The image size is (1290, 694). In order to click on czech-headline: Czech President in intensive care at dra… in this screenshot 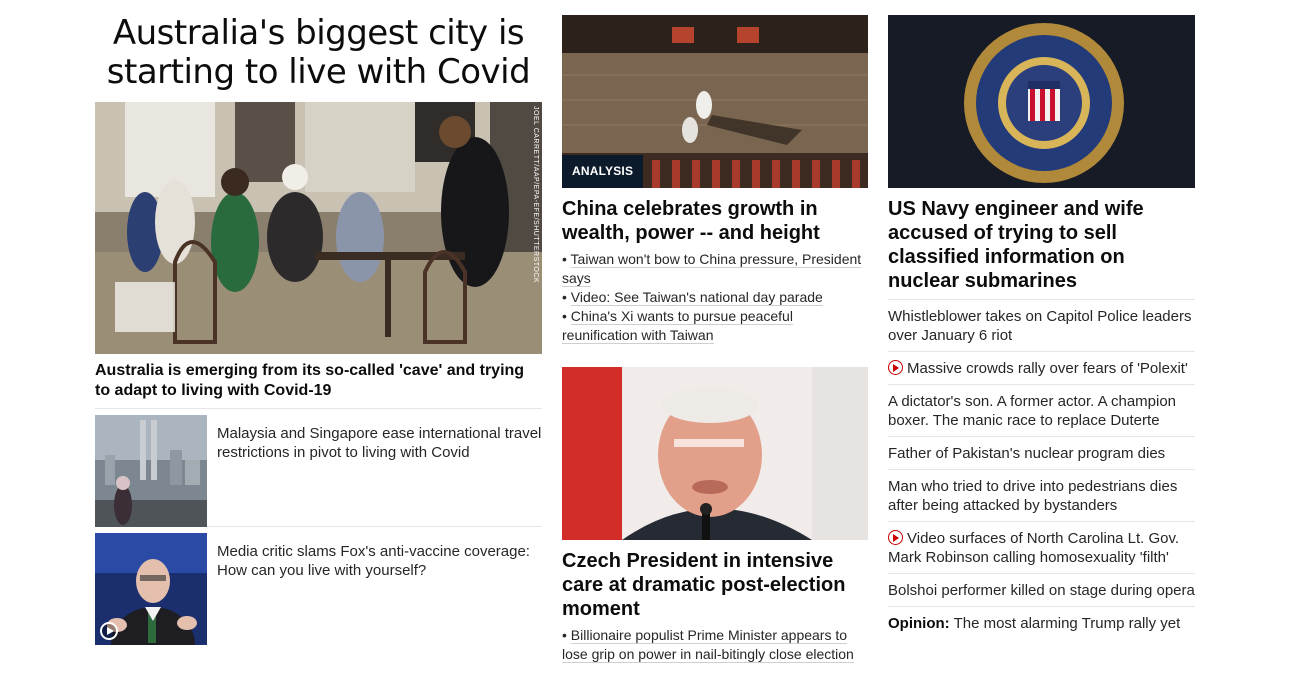, I will do `click(715, 585)`.